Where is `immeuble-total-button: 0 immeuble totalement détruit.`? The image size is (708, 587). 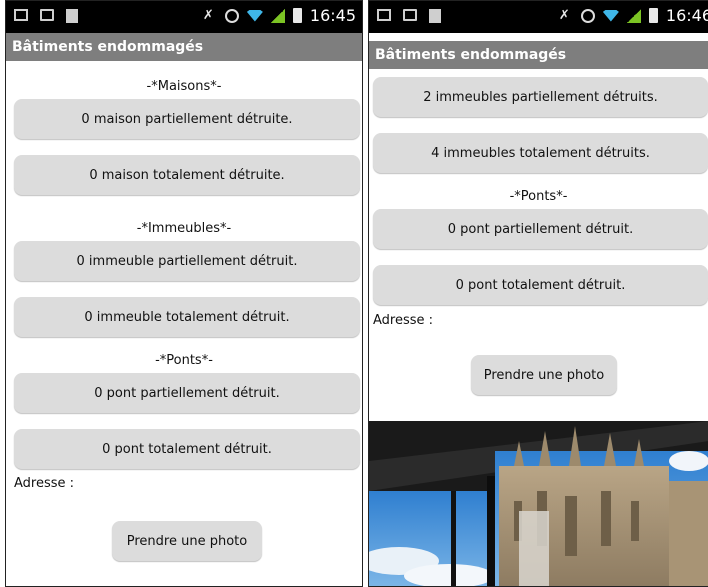 immeuble-total-button: 0 immeuble totalement détruit. is located at coordinates (187, 317).